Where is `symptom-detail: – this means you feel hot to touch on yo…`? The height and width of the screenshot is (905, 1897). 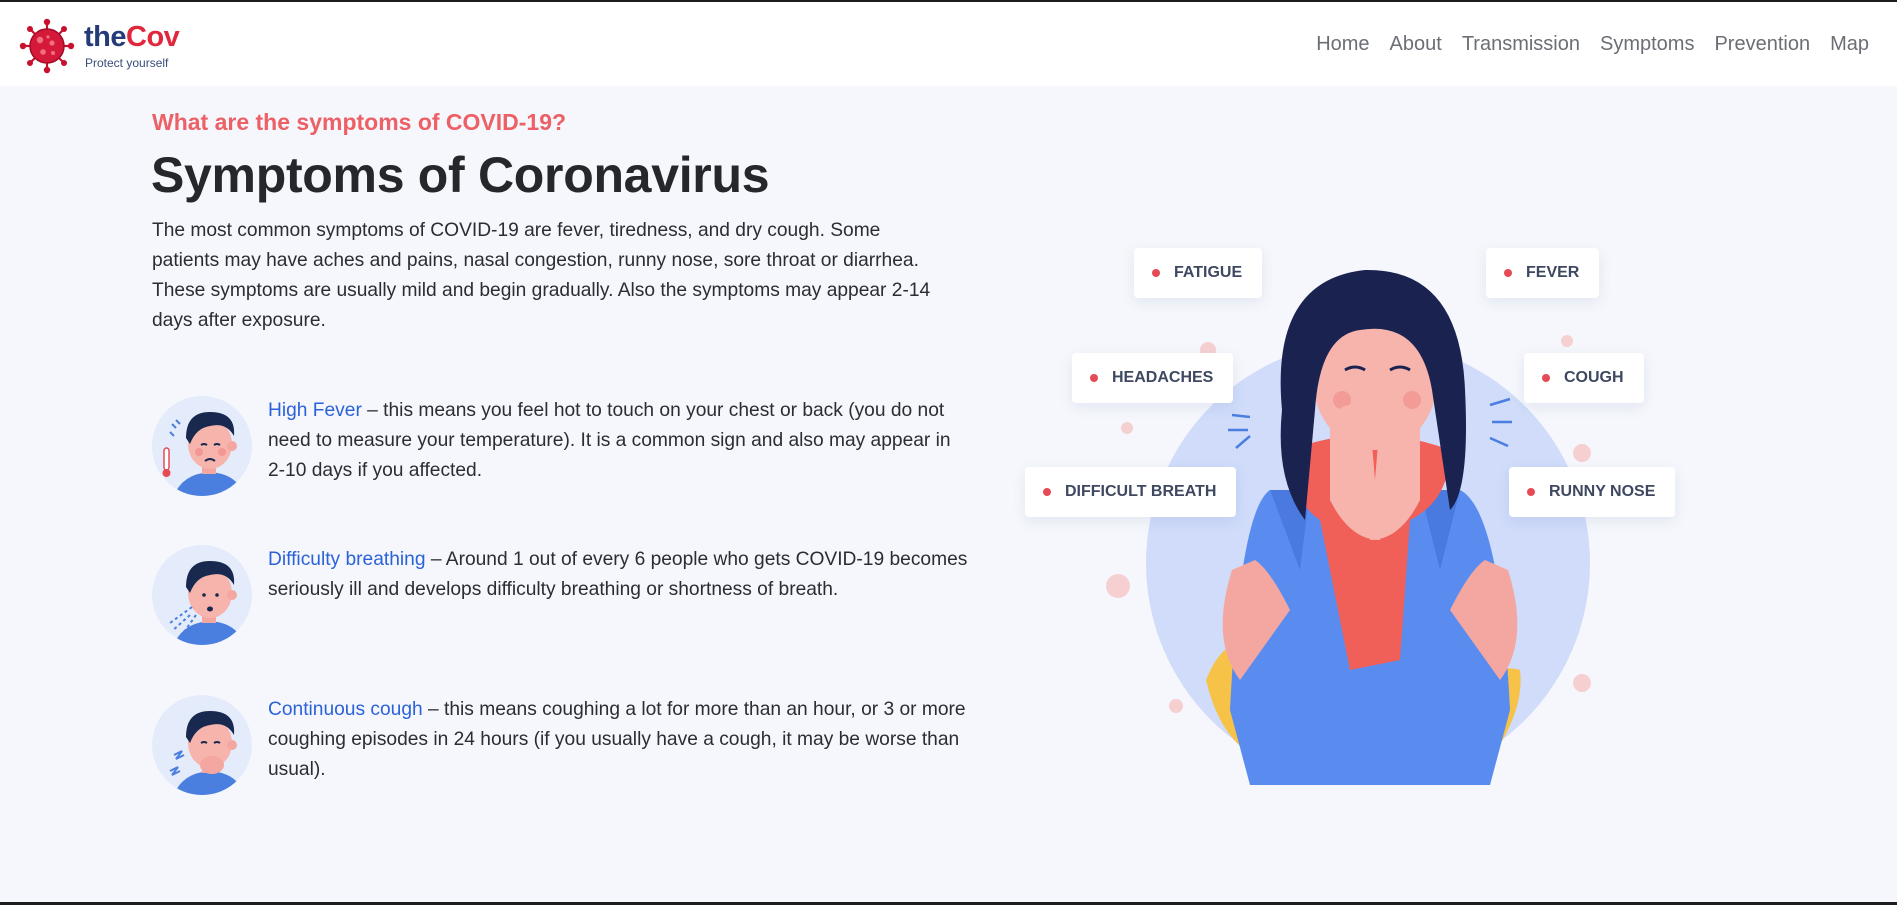
symptom-detail: – this means you feel hot to touch on yo… is located at coordinates (609, 440).